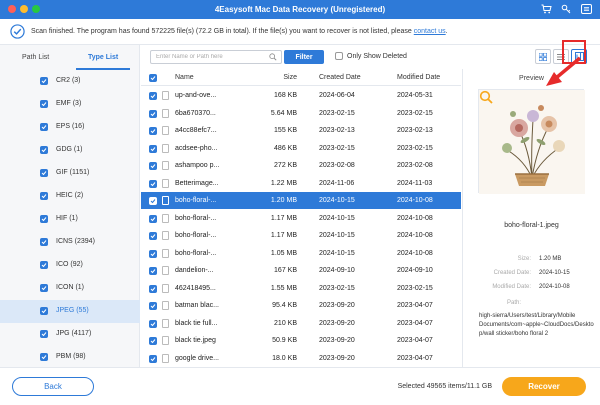 Image resolution: width=600 pixels, height=405 pixels. What do you see at coordinates (304, 57) in the screenshot?
I see `filter-button: Filter` at bounding box center [304, 57].